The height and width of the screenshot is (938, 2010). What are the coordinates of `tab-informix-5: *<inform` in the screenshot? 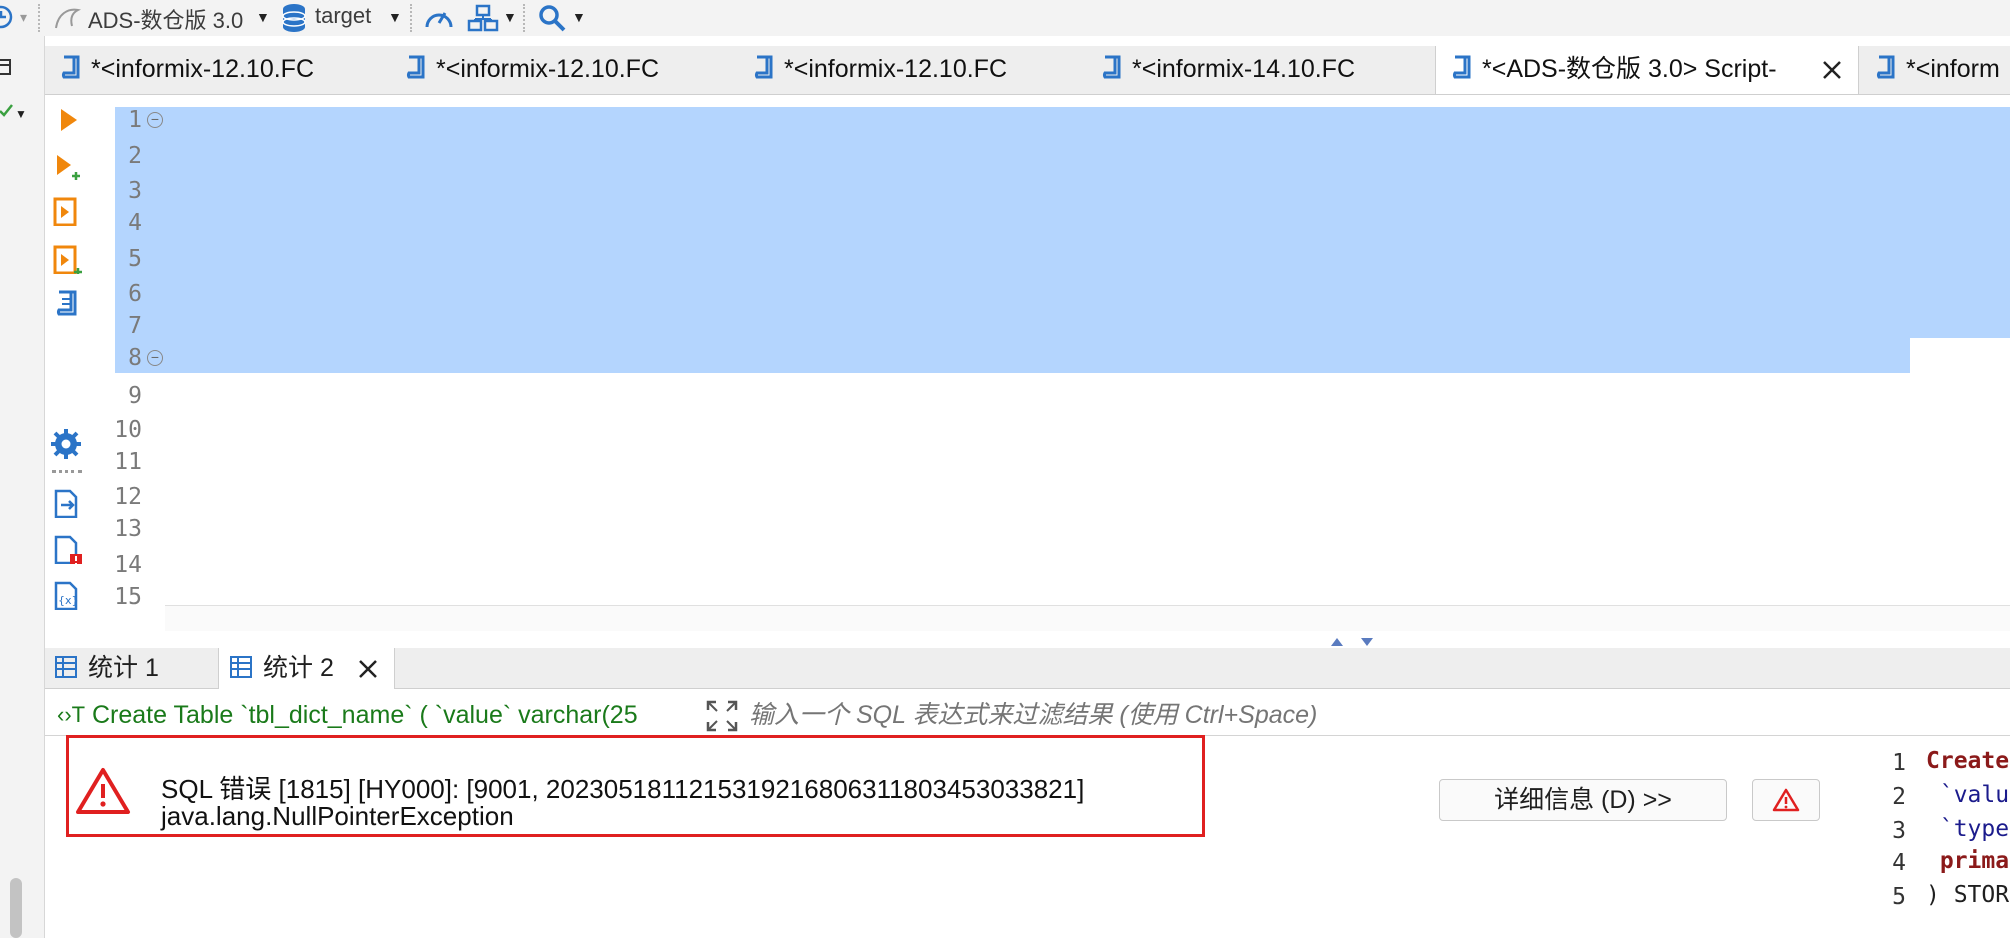 It's located at (1935, 69).